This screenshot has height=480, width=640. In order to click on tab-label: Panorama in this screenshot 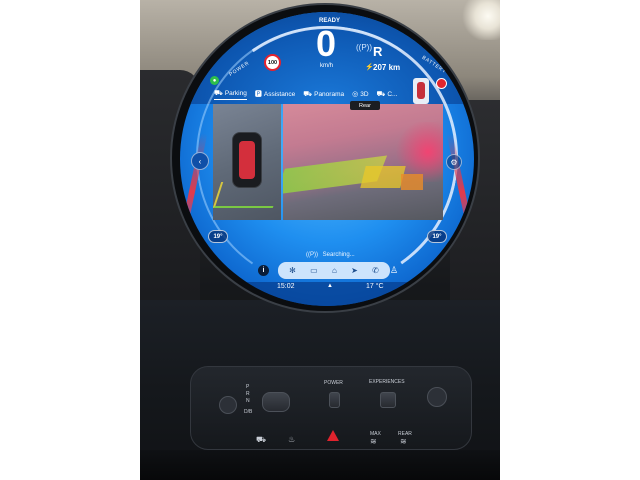, I will do `click(329, 94)`.